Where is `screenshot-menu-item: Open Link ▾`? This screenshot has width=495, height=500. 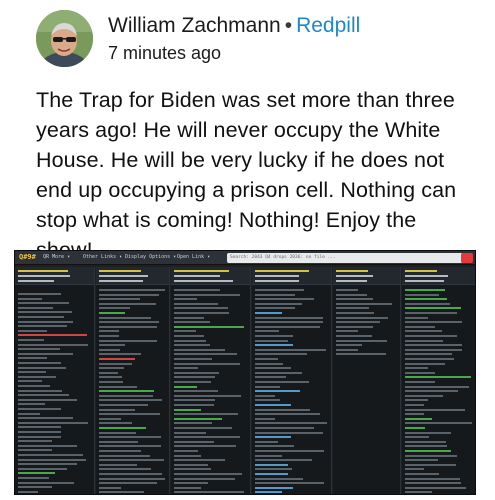 screenshot-menu-item: Open Link ▾ is located at coordinates (194, 257).